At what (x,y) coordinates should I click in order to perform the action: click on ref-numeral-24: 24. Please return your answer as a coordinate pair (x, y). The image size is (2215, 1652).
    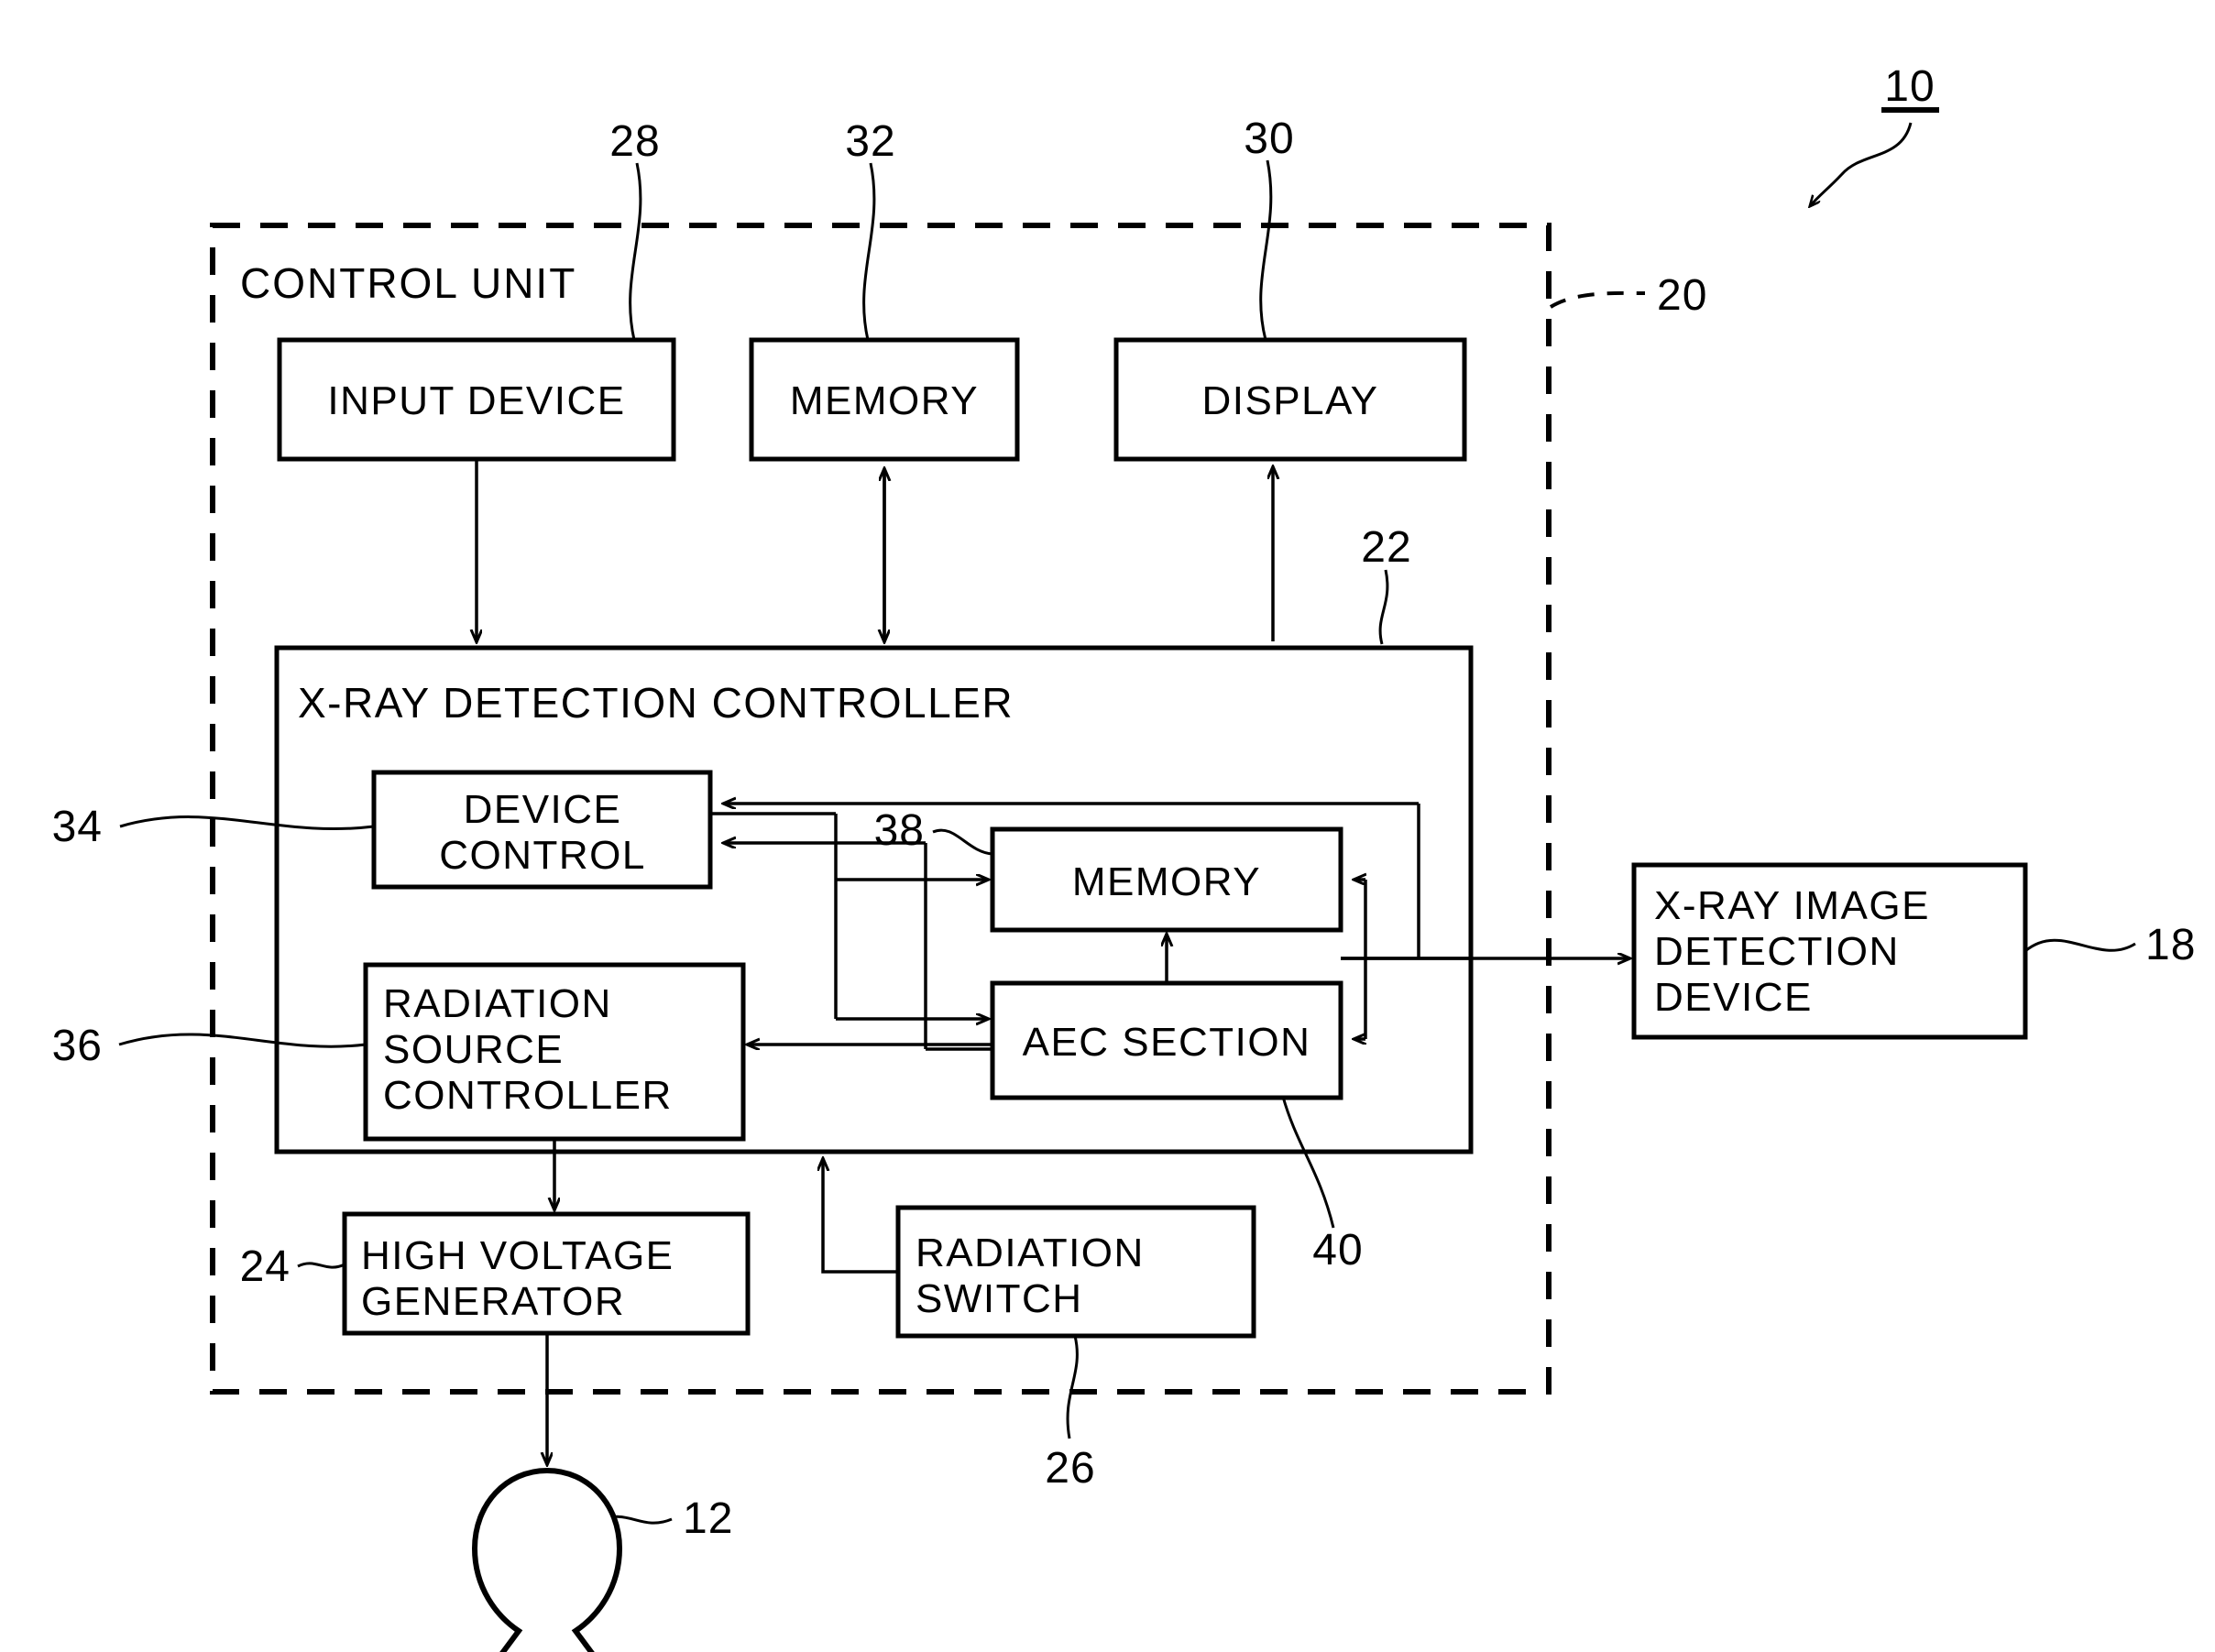
    Looking at the image, I should click on (265, 1266).